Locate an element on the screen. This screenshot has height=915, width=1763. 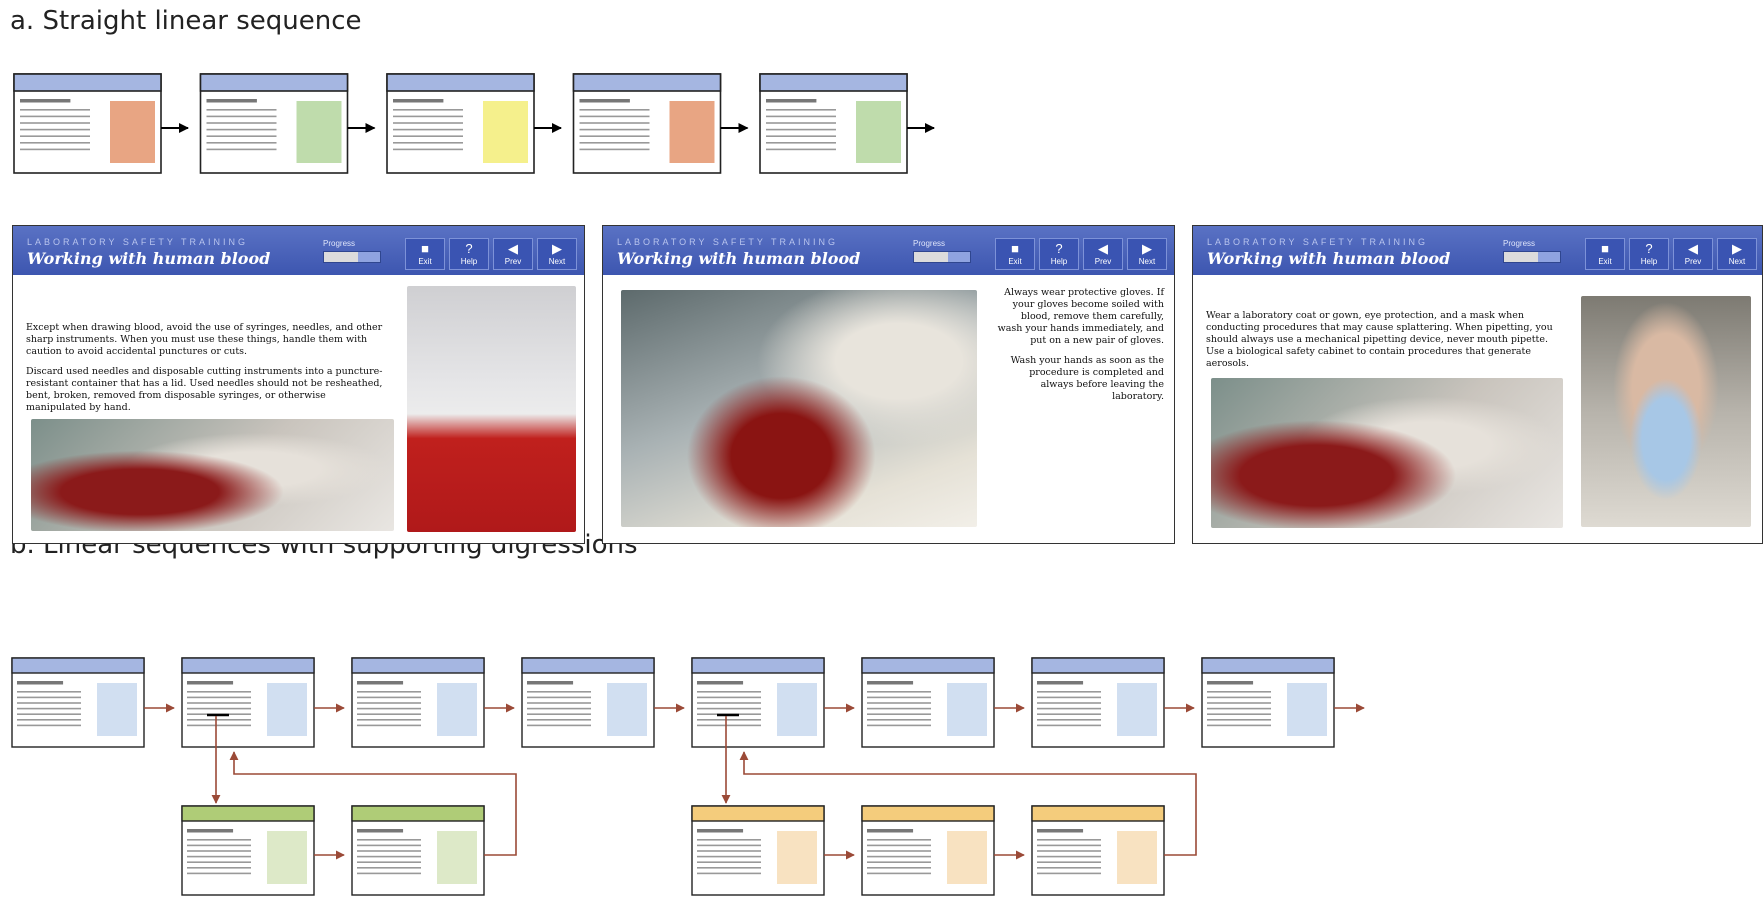
straight-linear-sequence is located at coordinates (474, 123).